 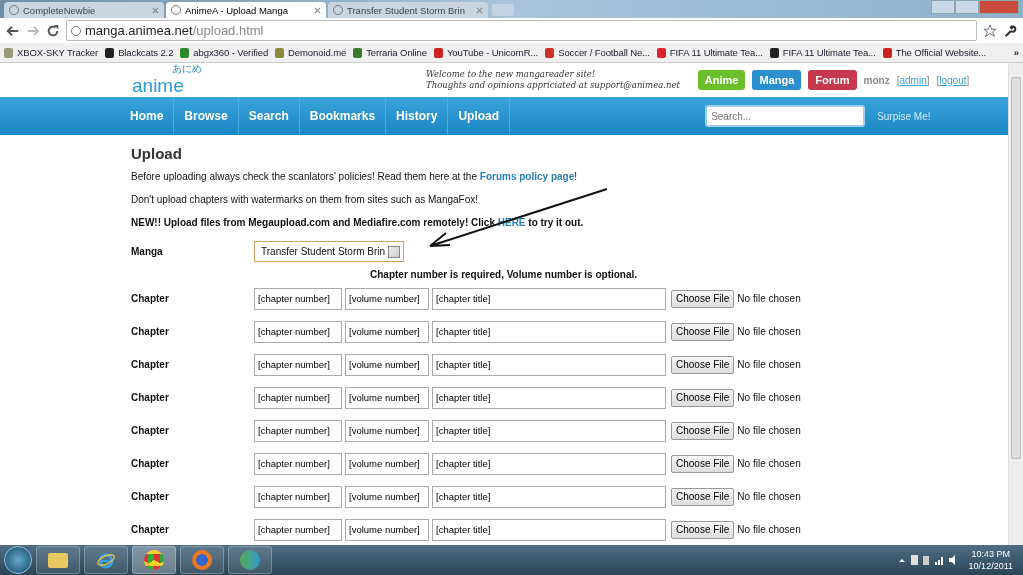 I want to click on reload-icon, so click(x=53, y=30).